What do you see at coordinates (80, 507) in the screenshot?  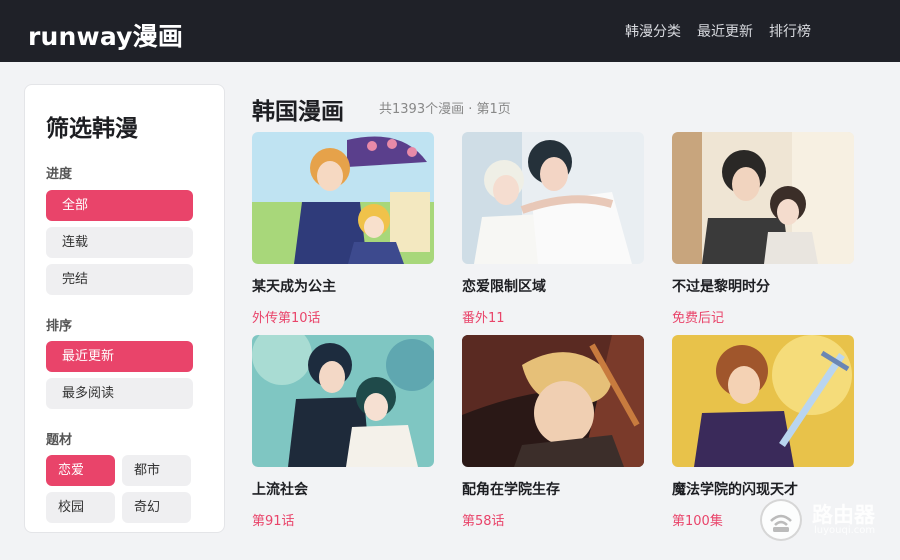 I see `genre-campus-option: 校园` at bounding box center [80, 507].